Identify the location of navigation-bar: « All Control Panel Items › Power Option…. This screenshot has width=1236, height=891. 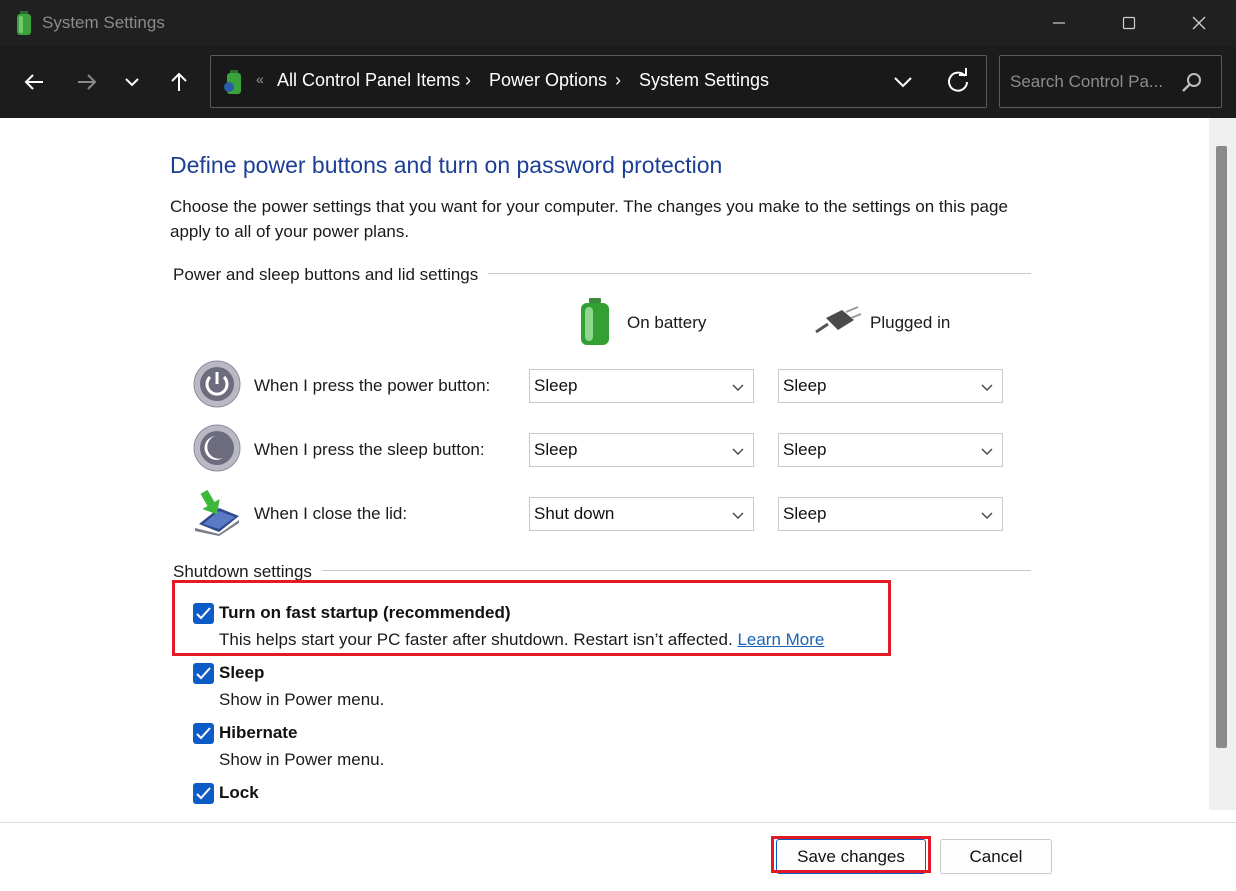
(618, 82).